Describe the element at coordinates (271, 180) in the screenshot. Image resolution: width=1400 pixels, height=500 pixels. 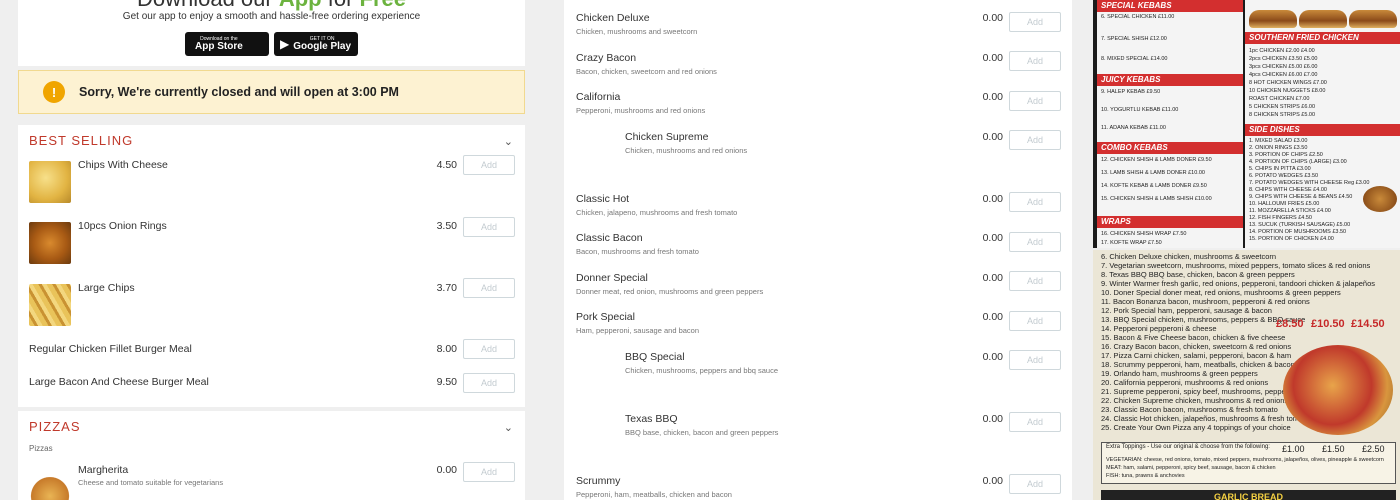
I see `menu-item: Chips With Cheese 4.50 Add` at that location.